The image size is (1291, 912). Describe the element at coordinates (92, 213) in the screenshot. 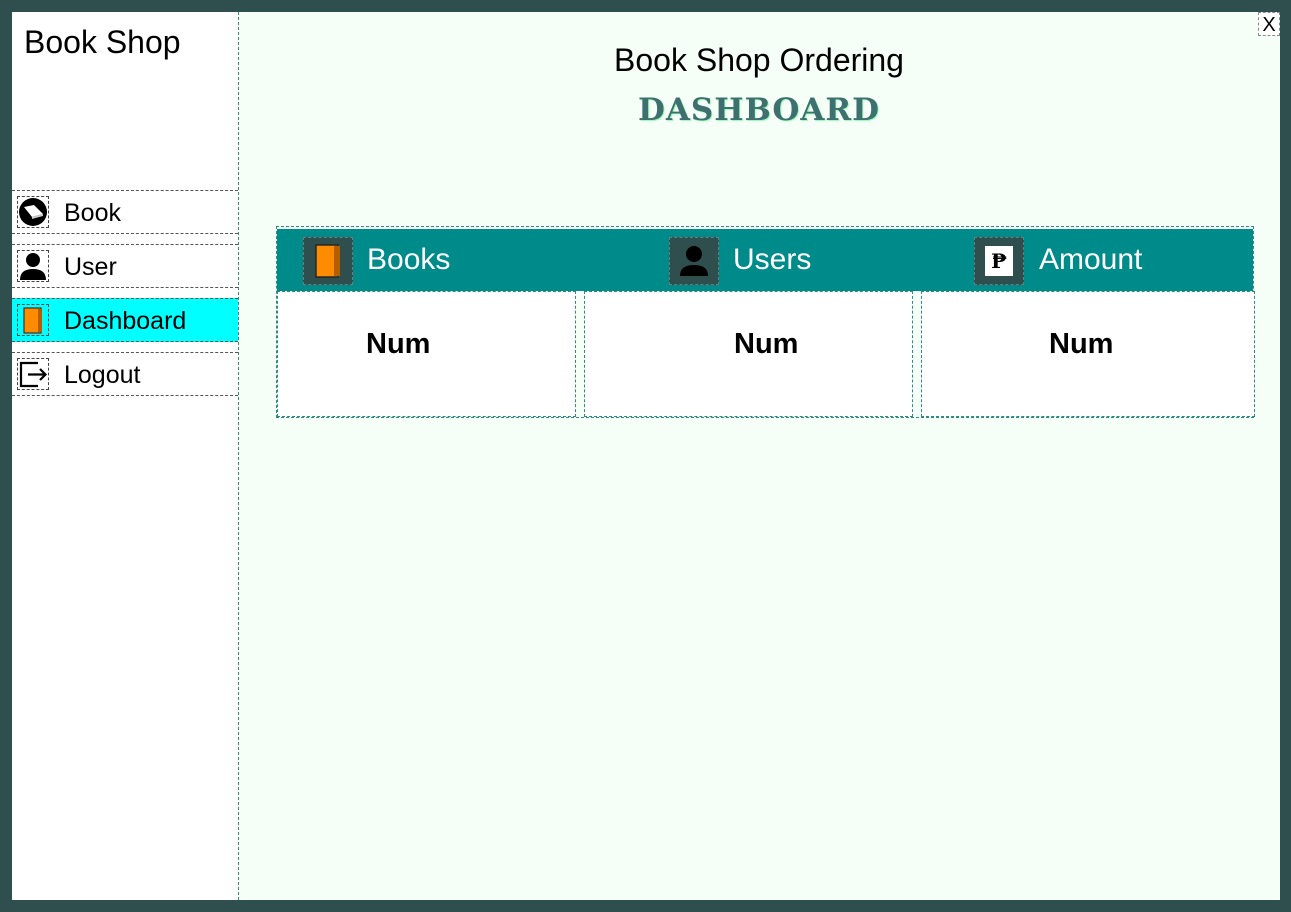

I see `sidebar-item-label: Book` at that location.